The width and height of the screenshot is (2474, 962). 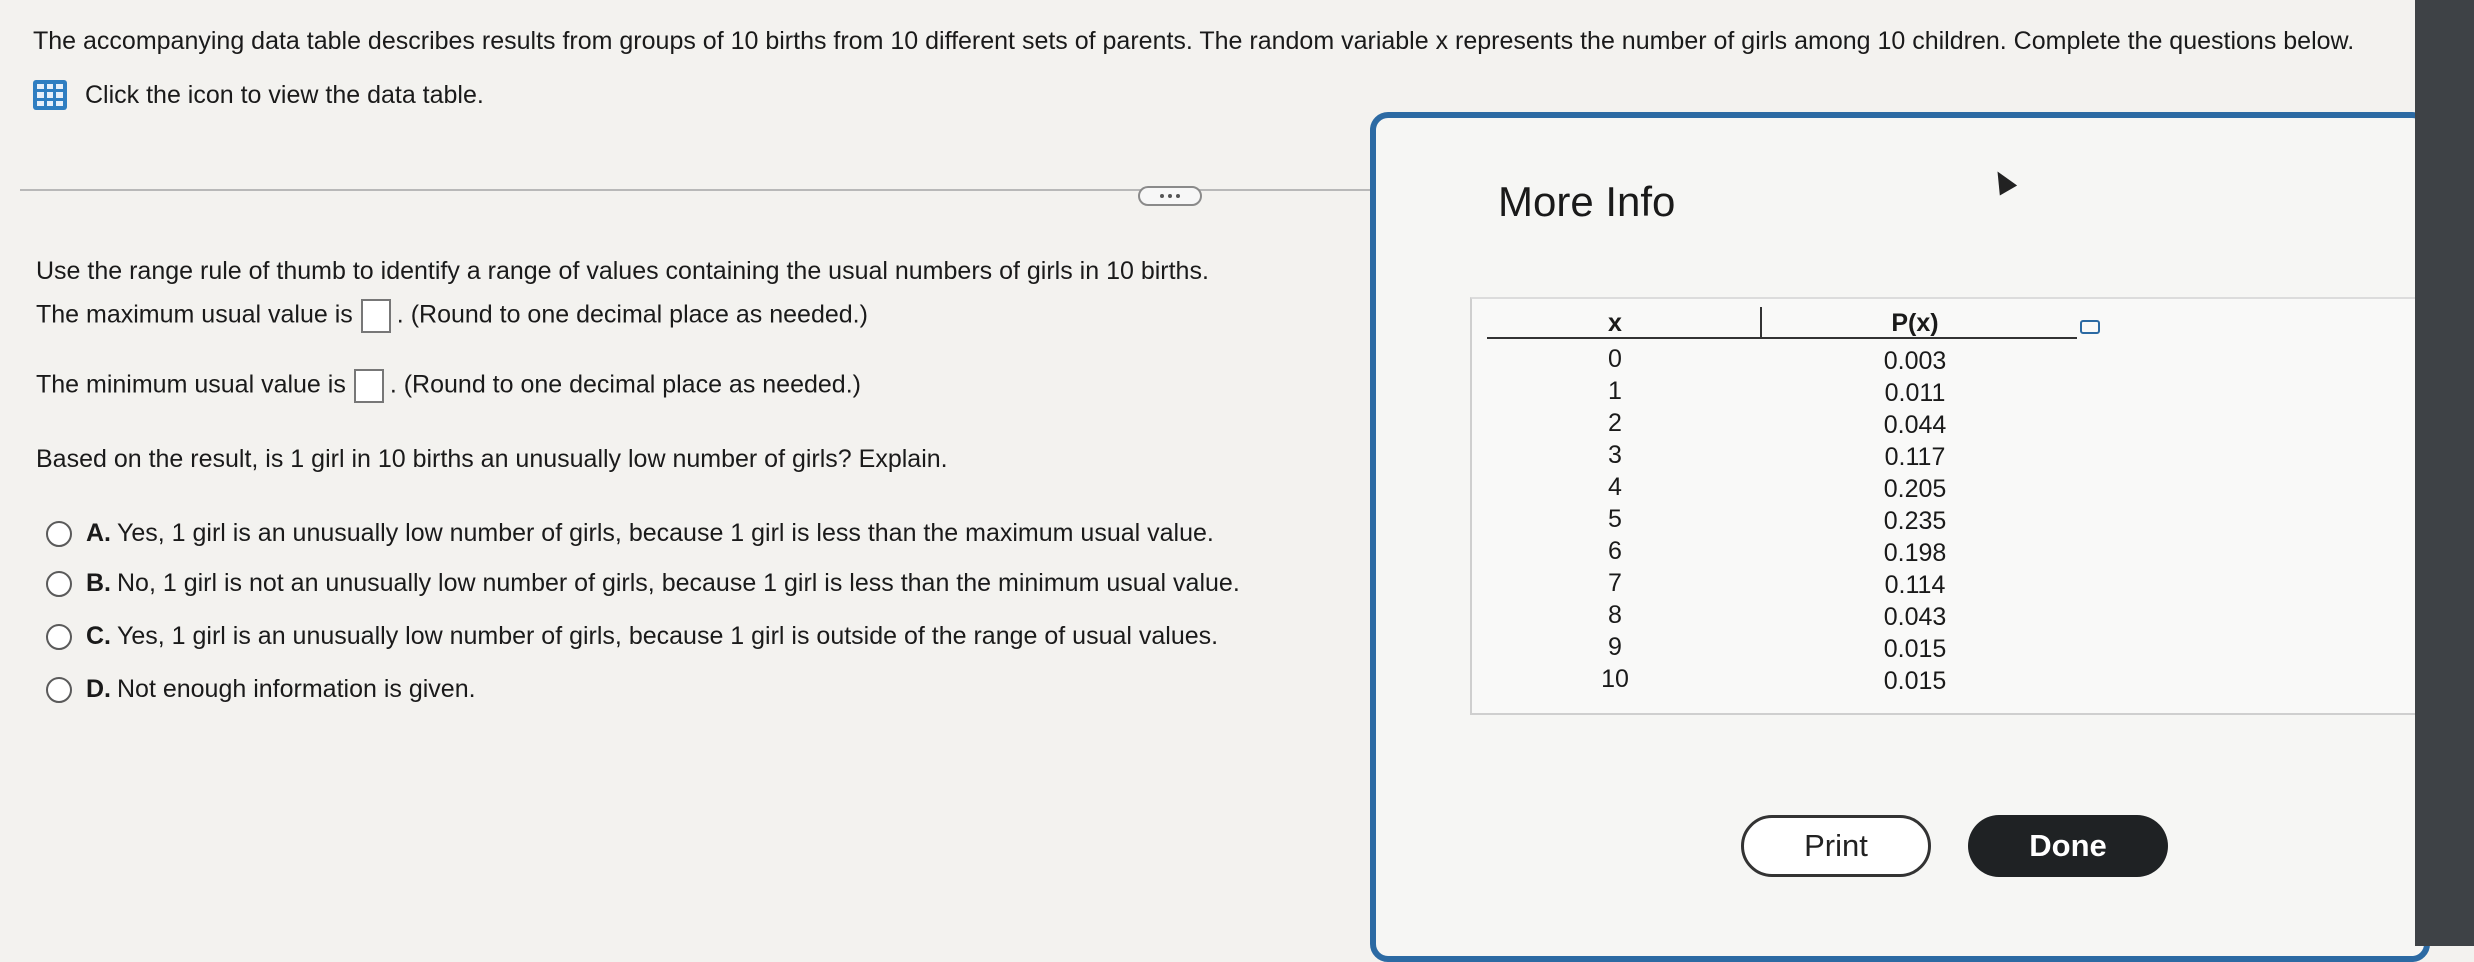 What do you see at coordinates (59, 533) in the screenshot?
I see `option-a-radio` at bounding box center [59, 533].